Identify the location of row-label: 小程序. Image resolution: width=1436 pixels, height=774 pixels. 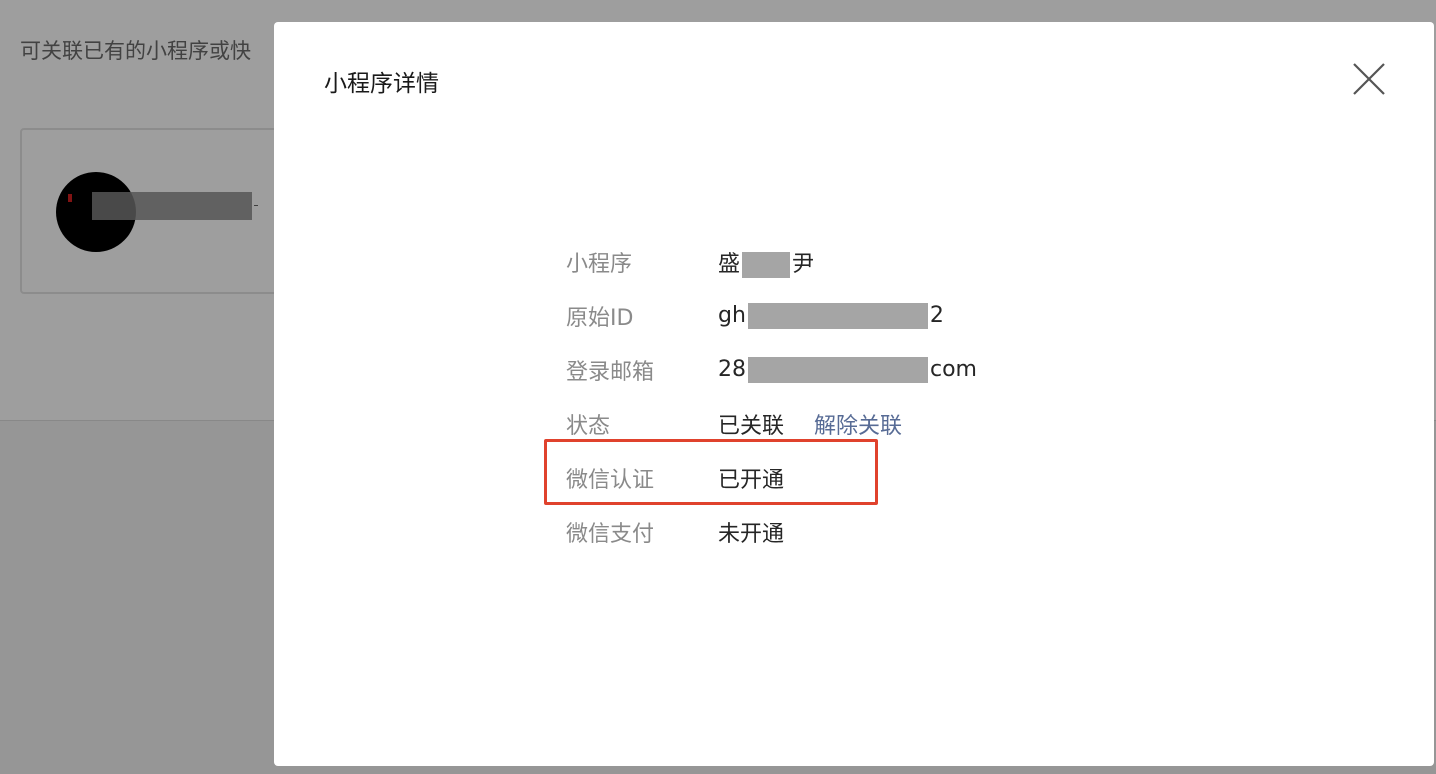
(599, 264).